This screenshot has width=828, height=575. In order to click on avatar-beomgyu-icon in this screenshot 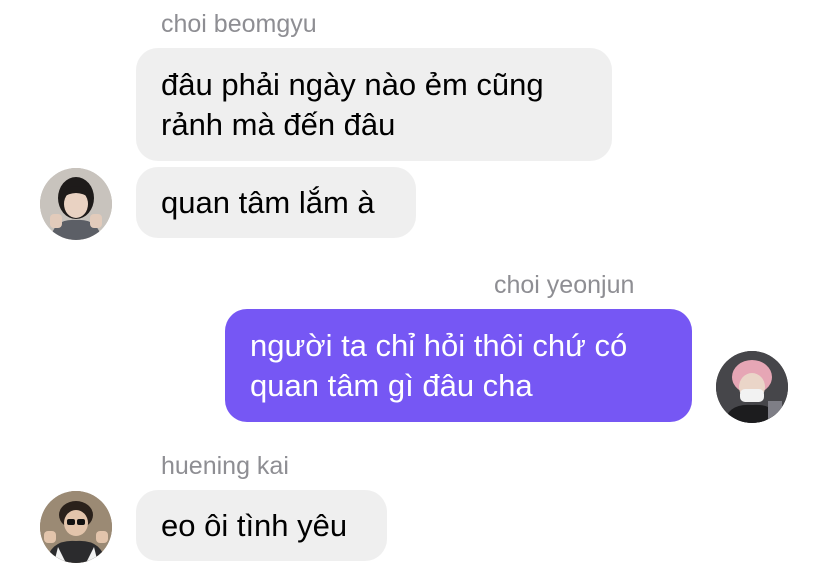, I will do `click(76, 204)`.